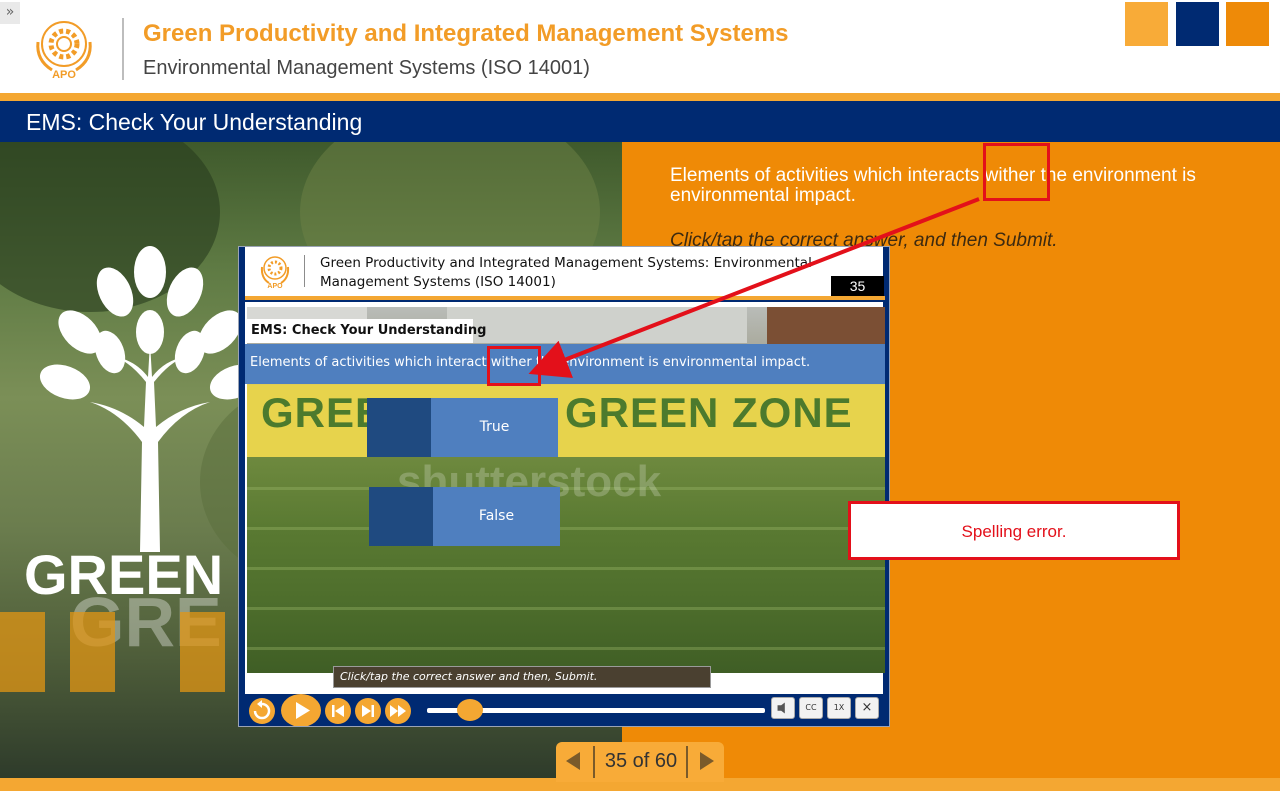 The image size is (1280, 791). I want to click on next-icon, so click(368, 711).